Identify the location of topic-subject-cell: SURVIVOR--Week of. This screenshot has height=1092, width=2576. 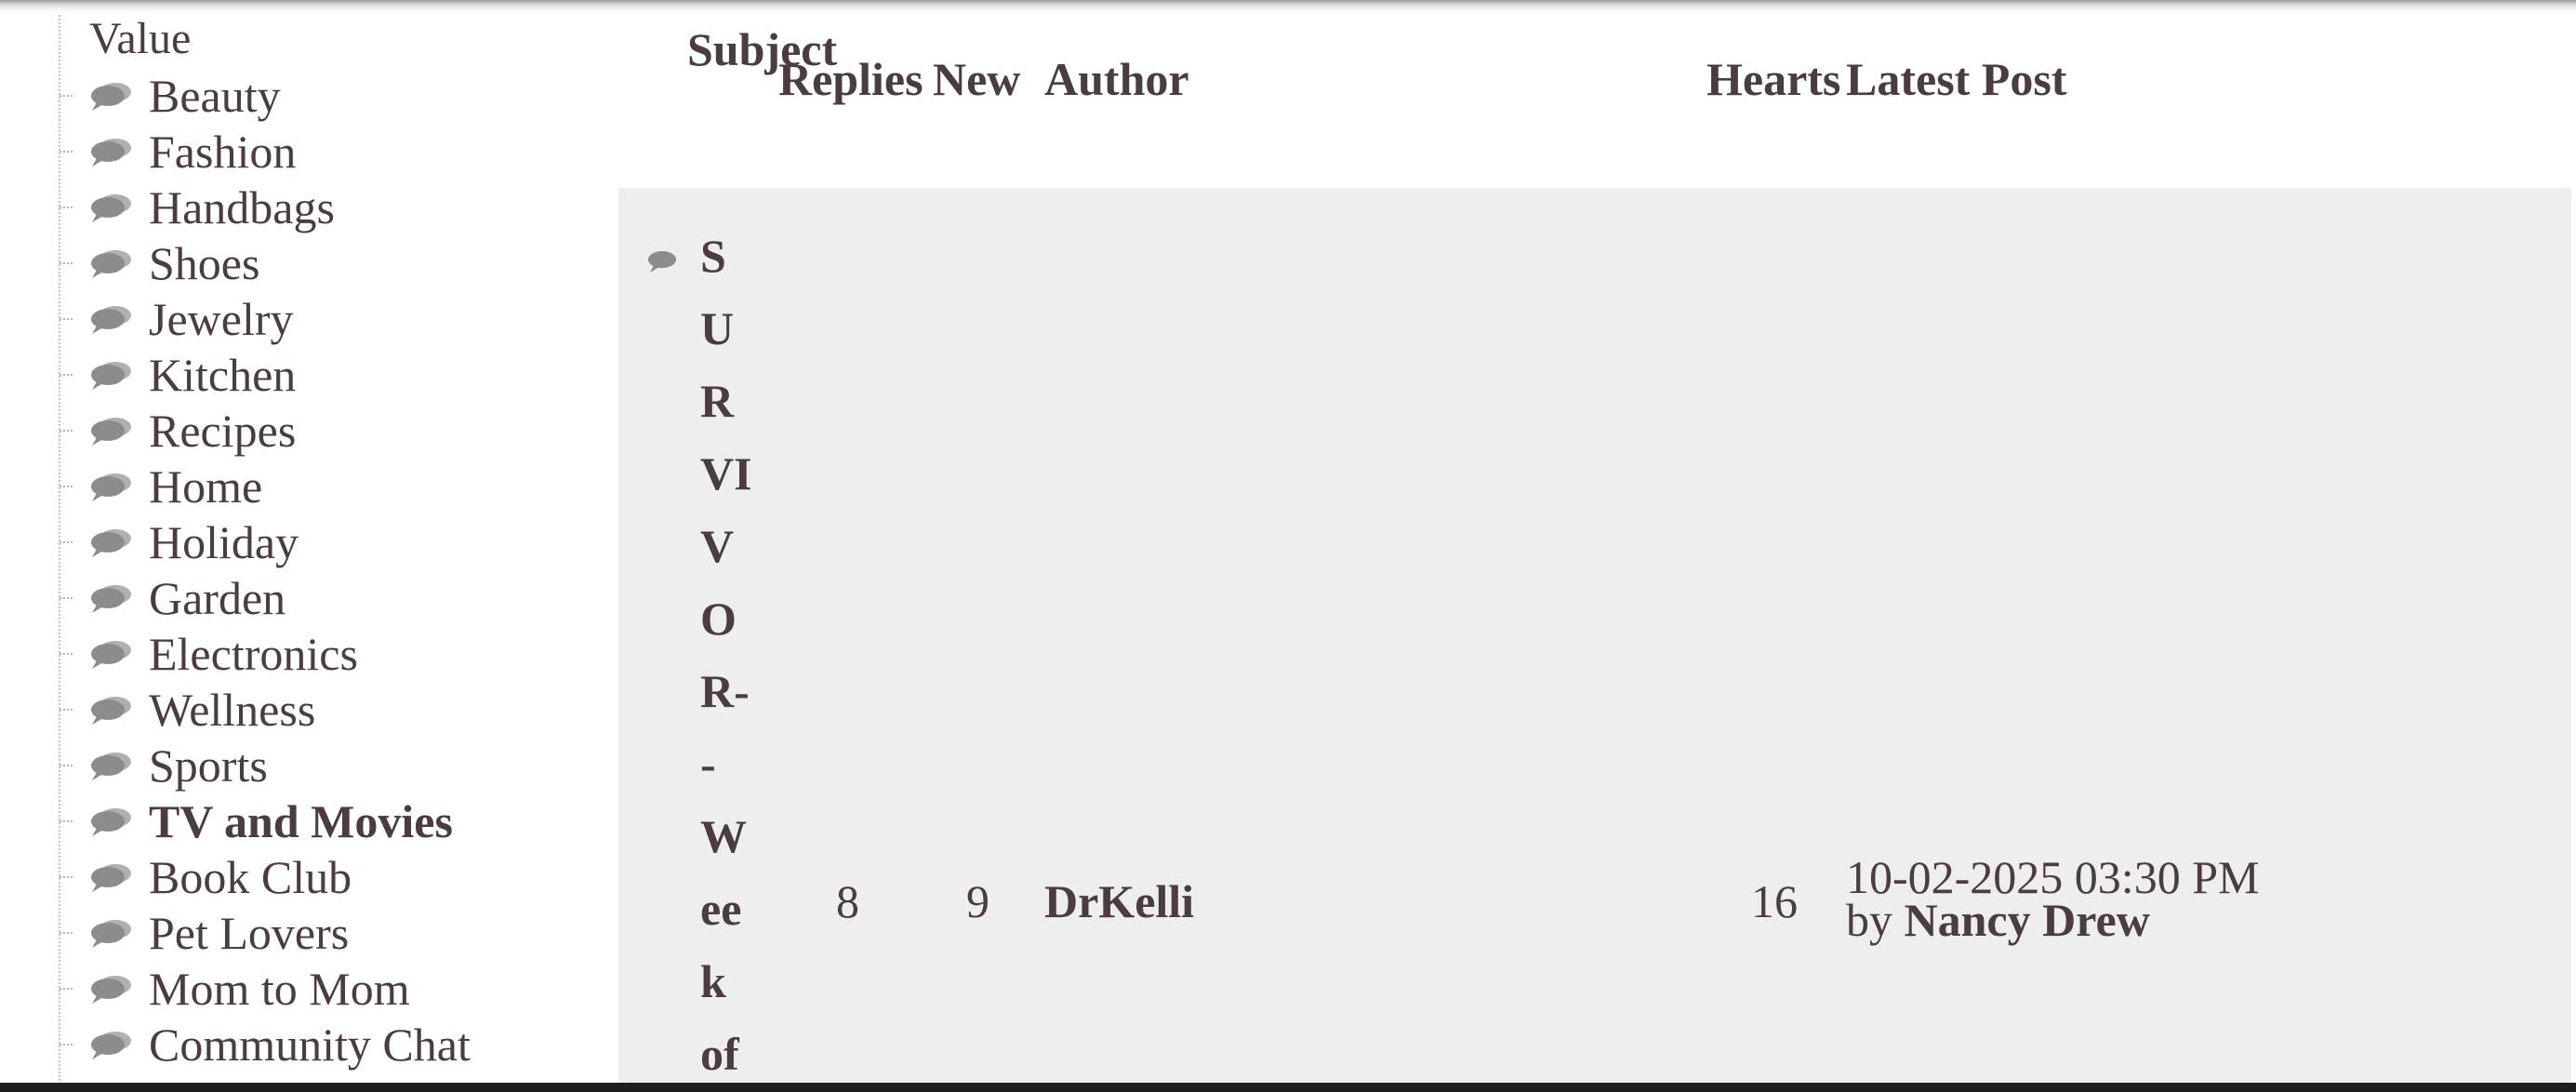
(729, 655).